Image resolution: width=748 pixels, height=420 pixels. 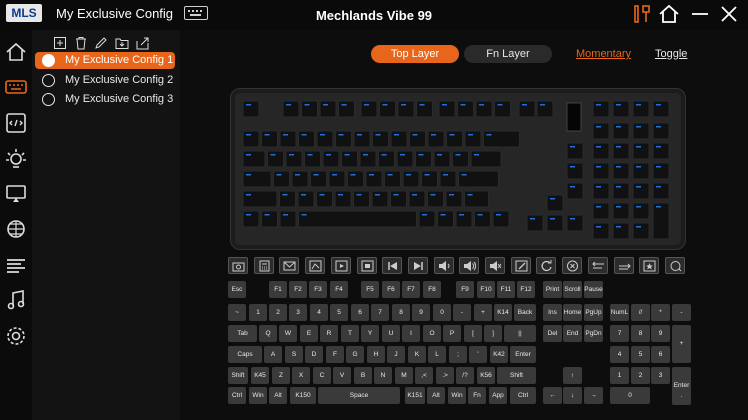 I want to click on key-f4: F4, so click(x=339, y=289).